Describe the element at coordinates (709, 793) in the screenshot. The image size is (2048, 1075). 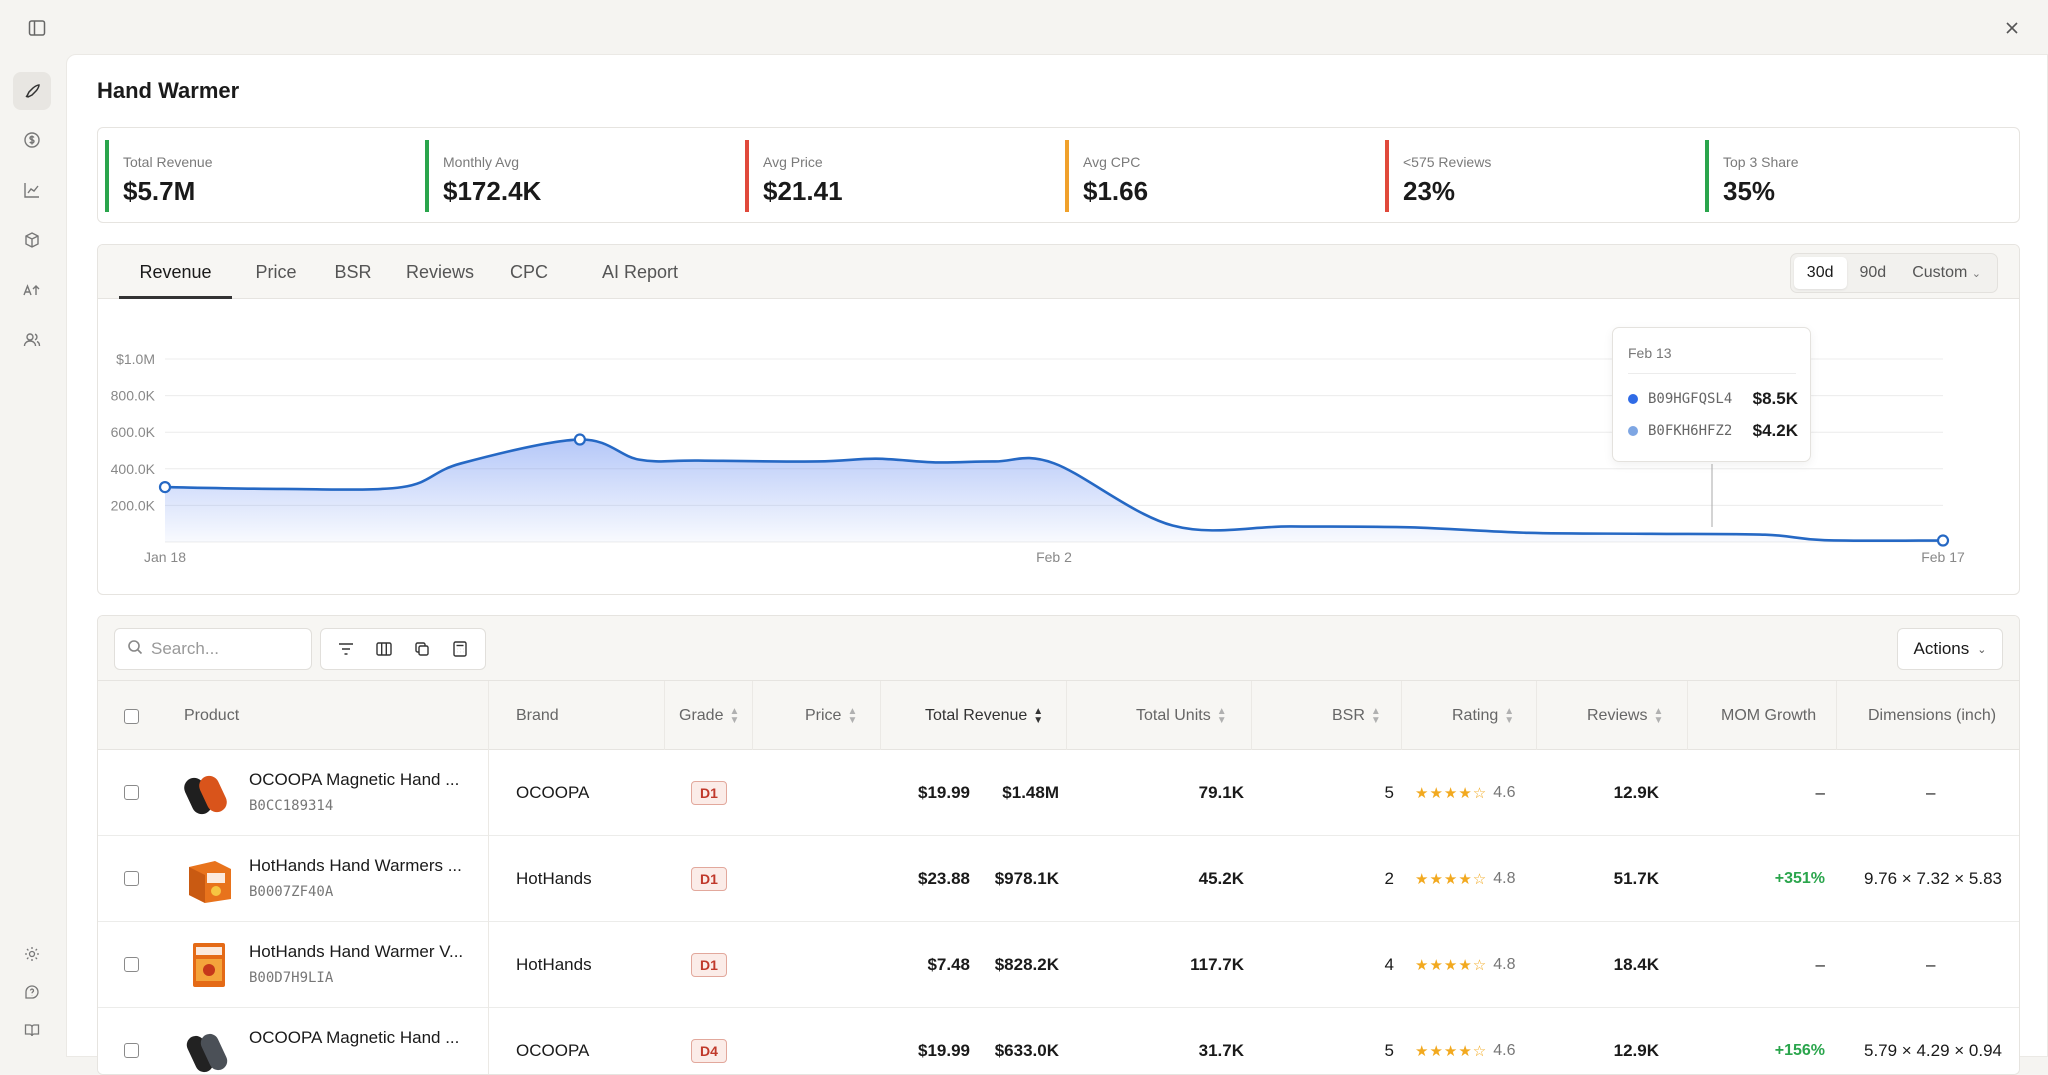
I see `grade-badge: D1` at that location.